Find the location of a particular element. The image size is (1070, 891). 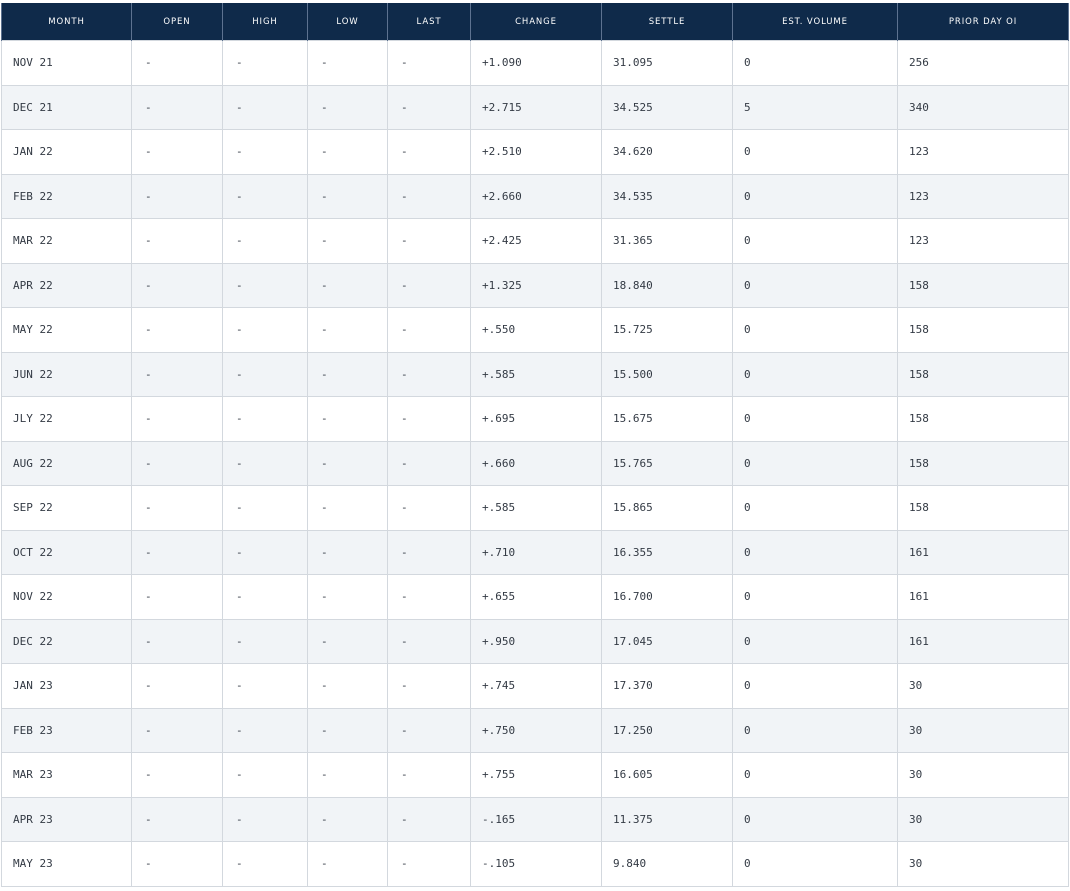

cell-change: +.750 is located at coordinates (536, 730).